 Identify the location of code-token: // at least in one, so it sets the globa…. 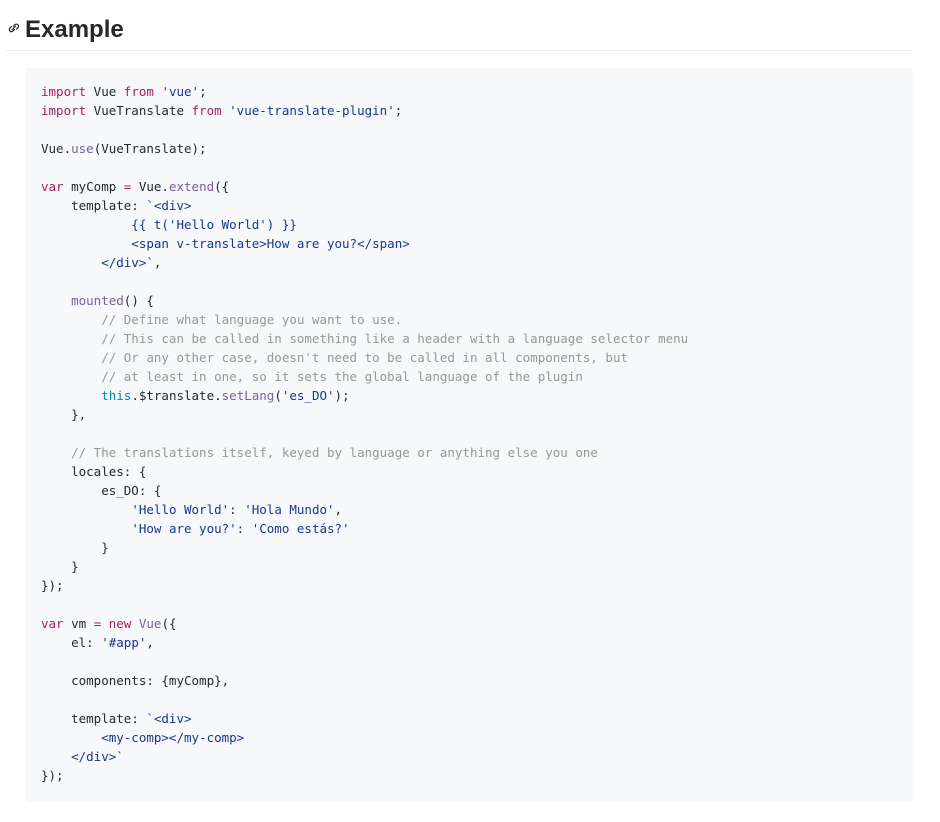
(312, 376).